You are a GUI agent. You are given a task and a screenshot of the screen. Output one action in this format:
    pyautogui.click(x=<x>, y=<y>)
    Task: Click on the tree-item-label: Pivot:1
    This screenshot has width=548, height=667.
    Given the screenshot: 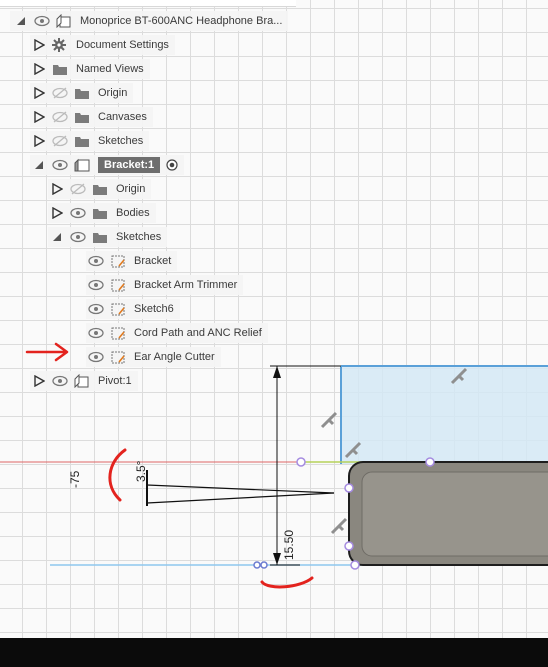 What is the action you would take?
    pyautogui.click(x=115, y=381)
    